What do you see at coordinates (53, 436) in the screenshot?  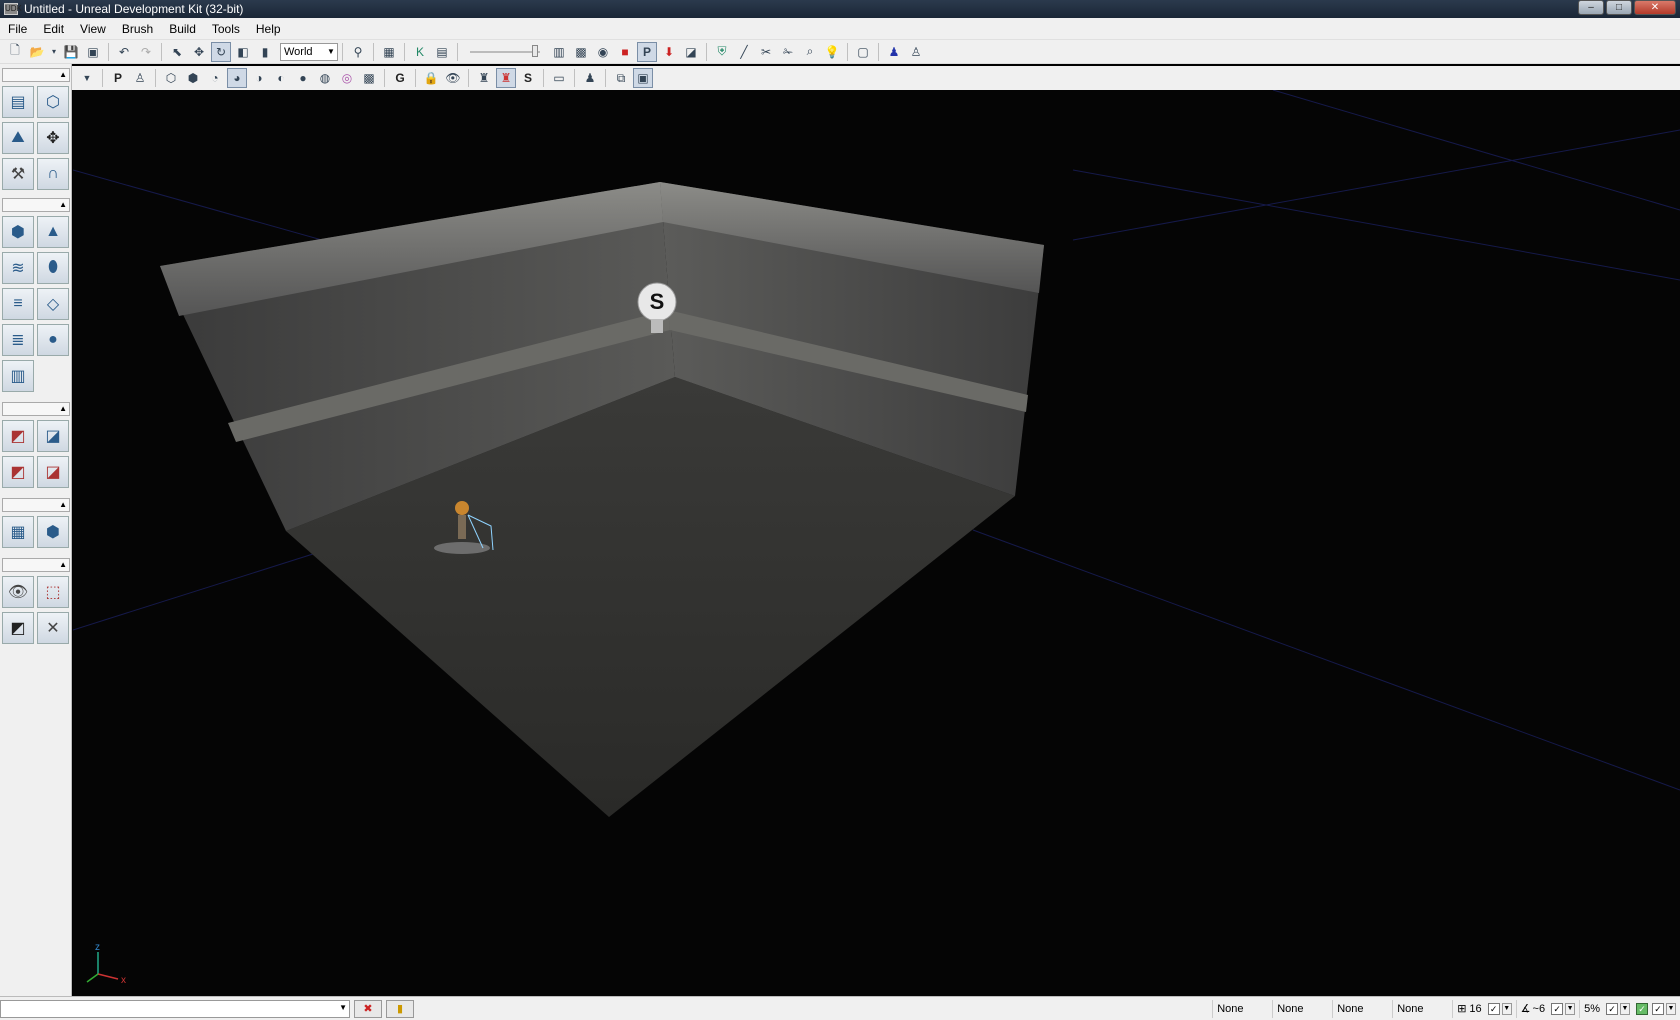 I see `csg-subtract-icon: ◪` at bounding box center [53, 436].